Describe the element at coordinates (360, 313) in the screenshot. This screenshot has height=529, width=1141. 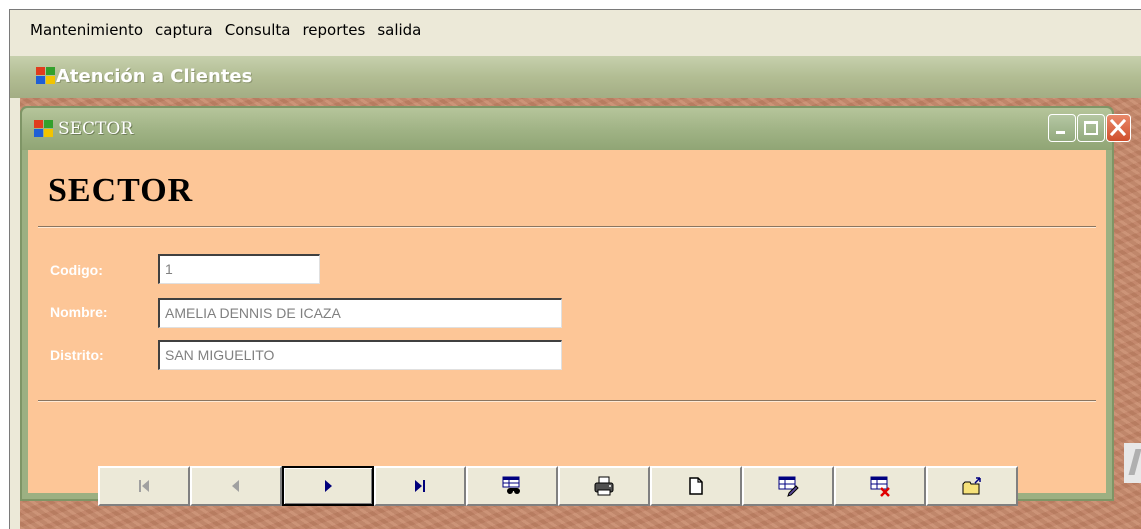
I see `nombre-field: AMELIA DENNIS DE ICAZA` at that location.